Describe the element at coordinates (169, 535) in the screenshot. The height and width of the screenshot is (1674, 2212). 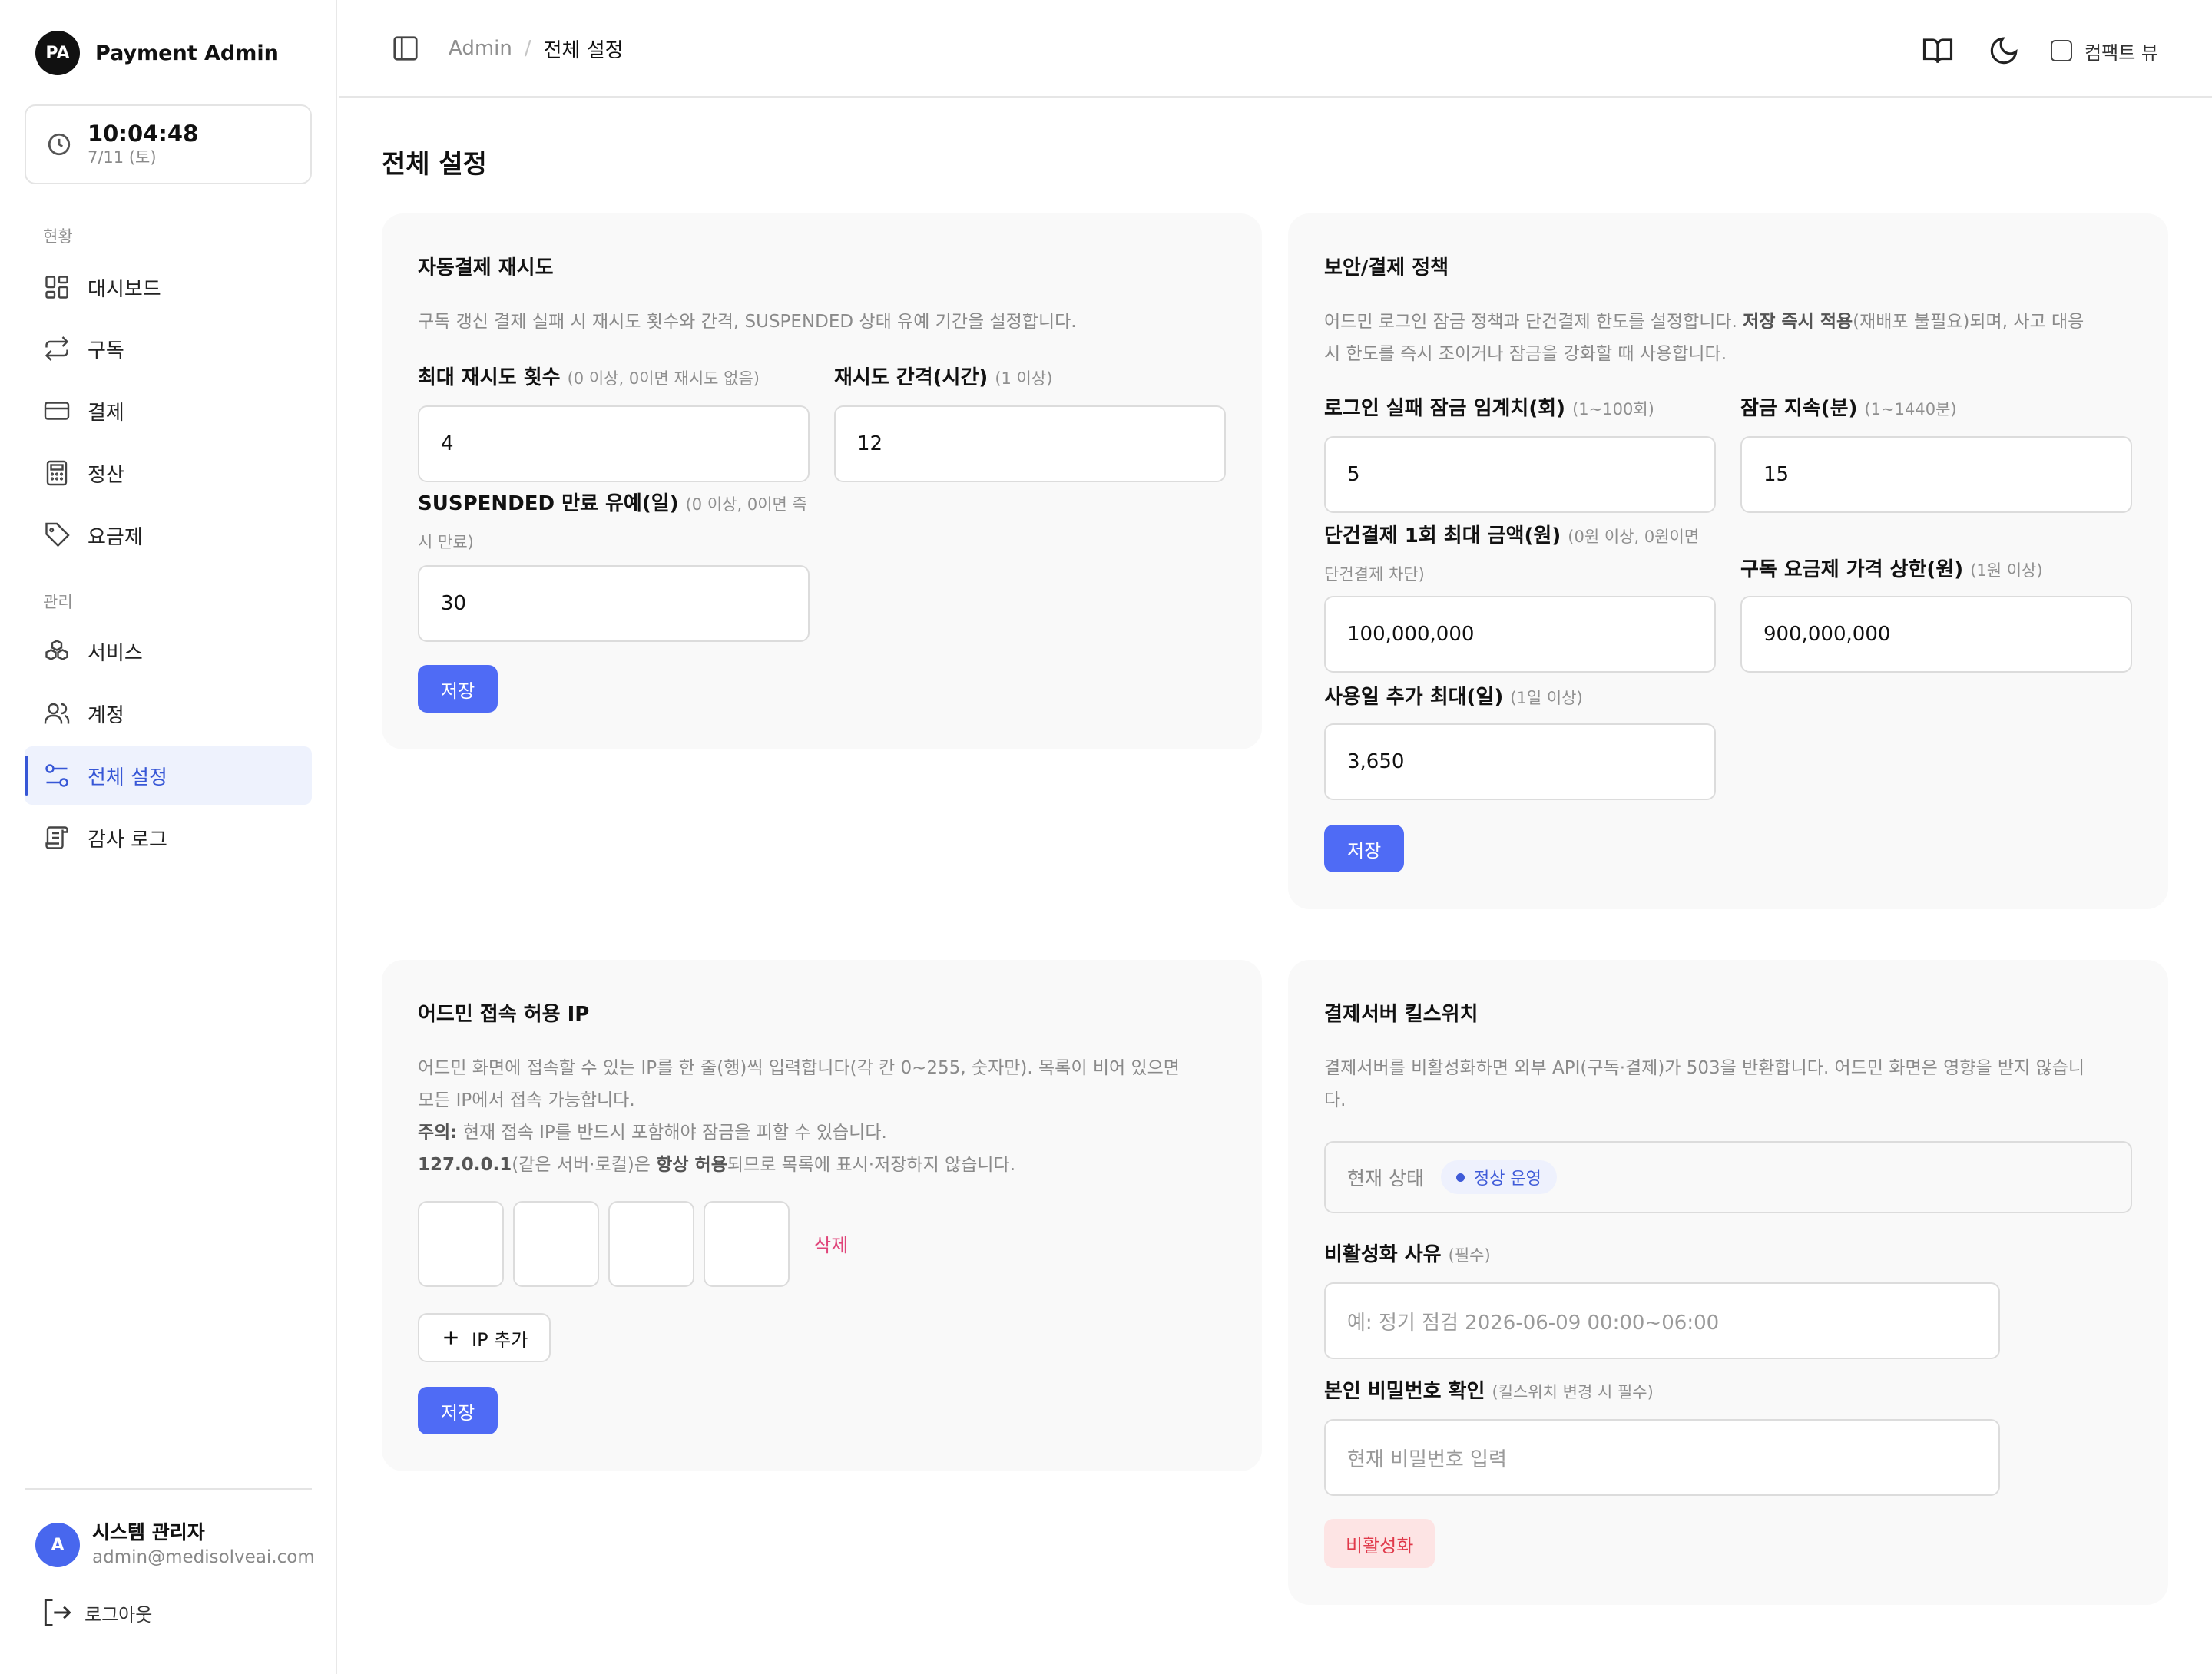
I see `sidebar-item-plans: 요금제` at that location.